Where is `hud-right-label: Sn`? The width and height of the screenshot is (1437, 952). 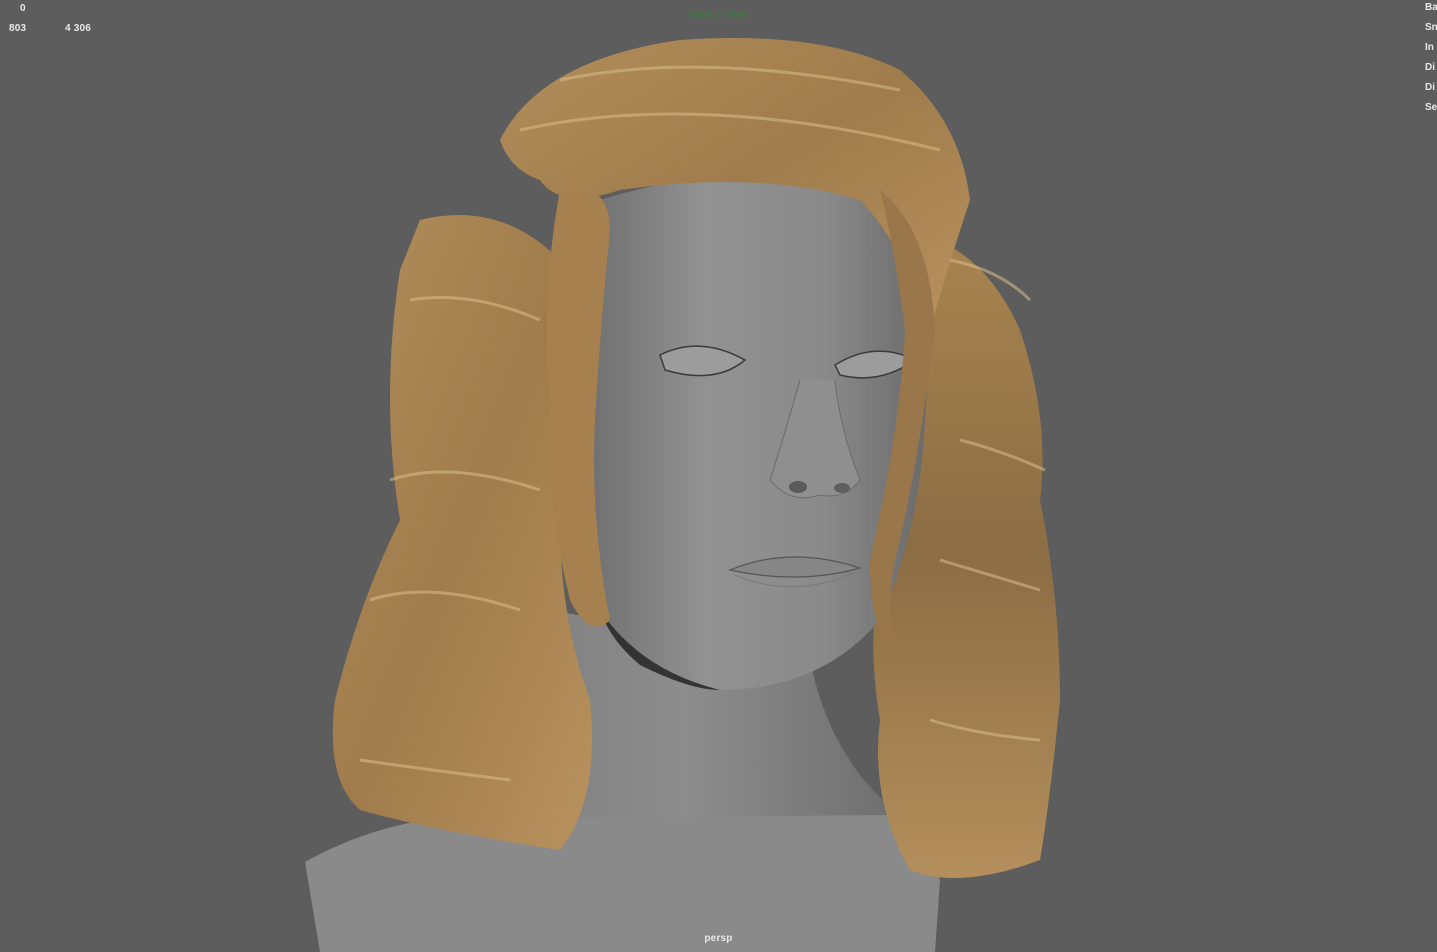
hud-right-label: Sn is located at coordinates (1431, 27).